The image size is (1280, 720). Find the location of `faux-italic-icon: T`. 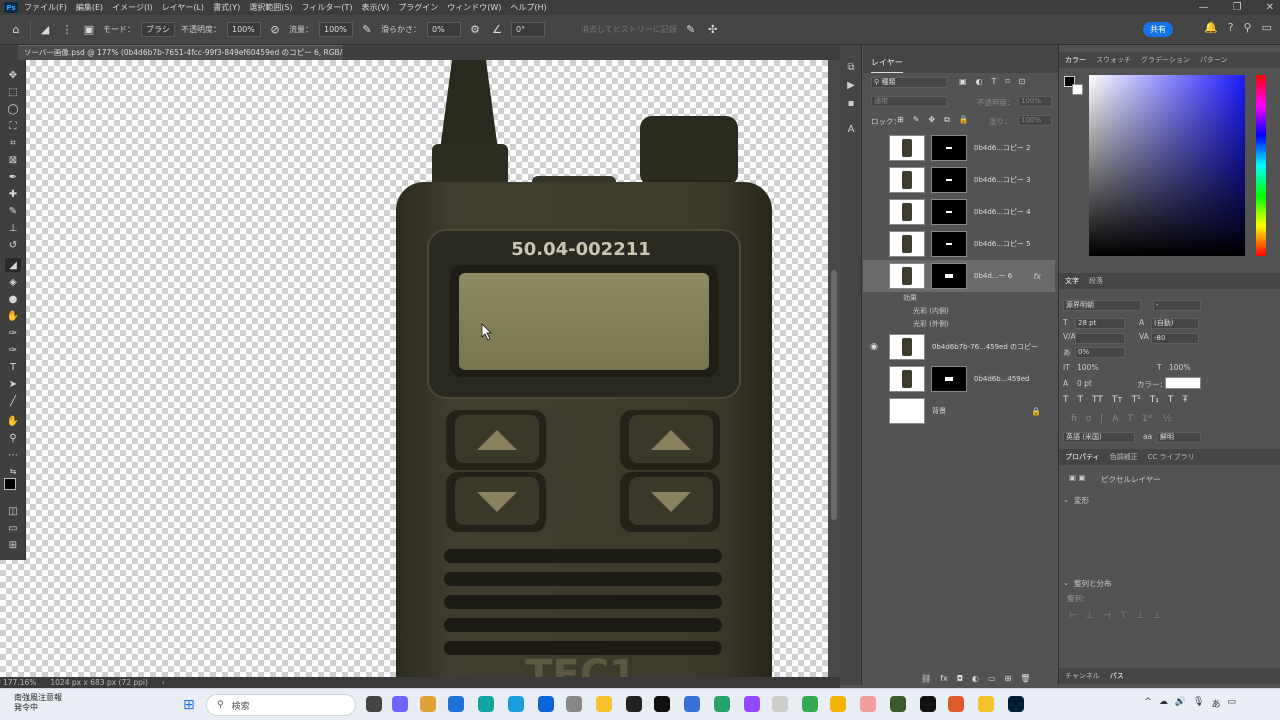

faux-italic-icon: T is located at coordinates (1081, 400).